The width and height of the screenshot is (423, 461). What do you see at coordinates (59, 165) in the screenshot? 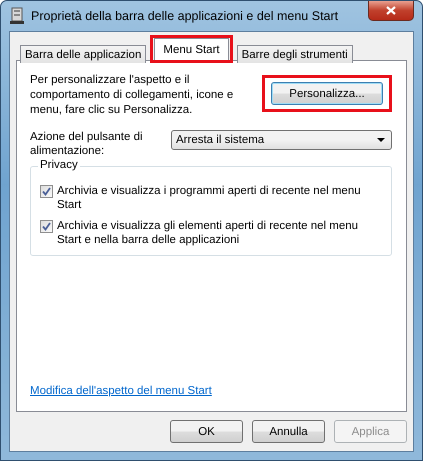
I see `group-title: Privacy` at bounding box center [59, 165].